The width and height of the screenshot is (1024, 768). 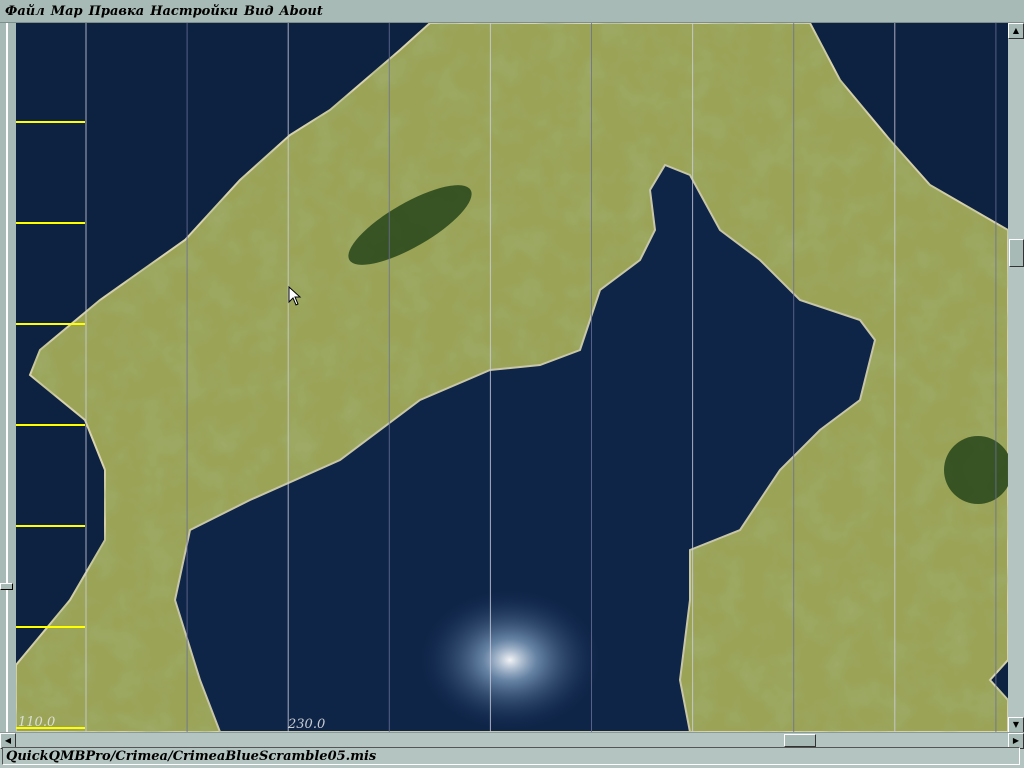 I want to click on menu-view: Вид, so click(x=258, y=11).